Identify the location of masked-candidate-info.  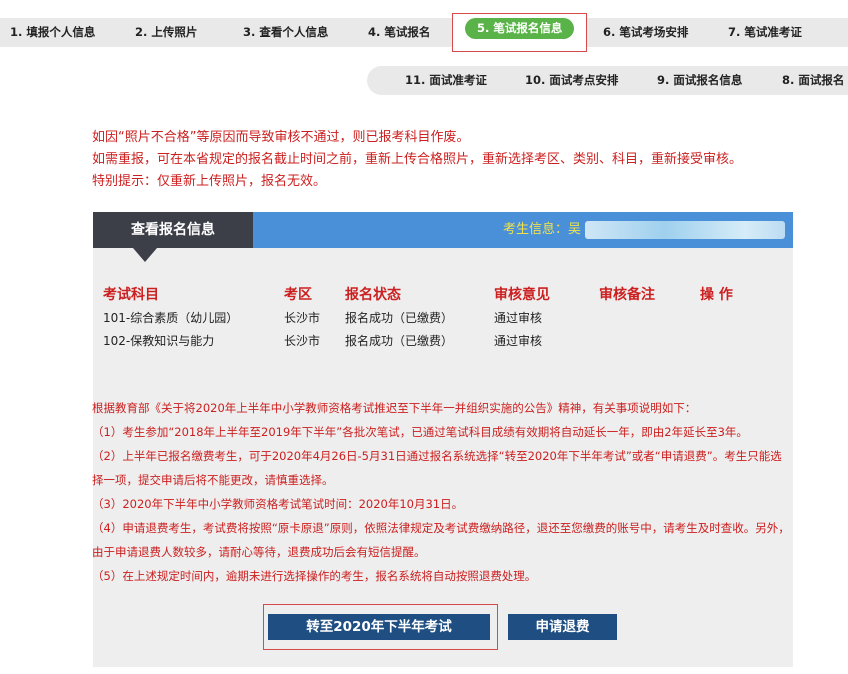
(685, 229).